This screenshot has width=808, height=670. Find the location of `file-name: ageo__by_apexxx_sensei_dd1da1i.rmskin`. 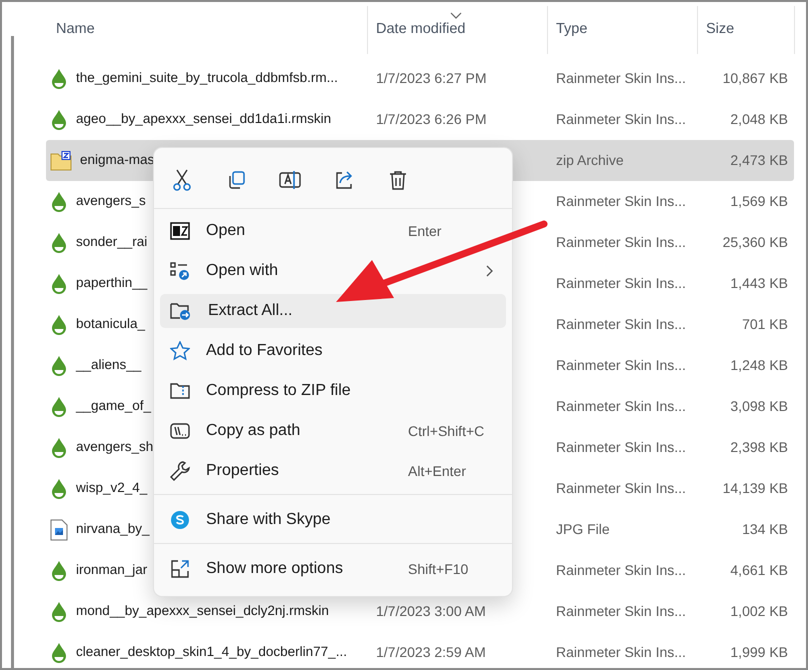

file-name: ageo__by_apexxx_sensei_dd1da1i.rmskin is located at coordinates (204, 119).